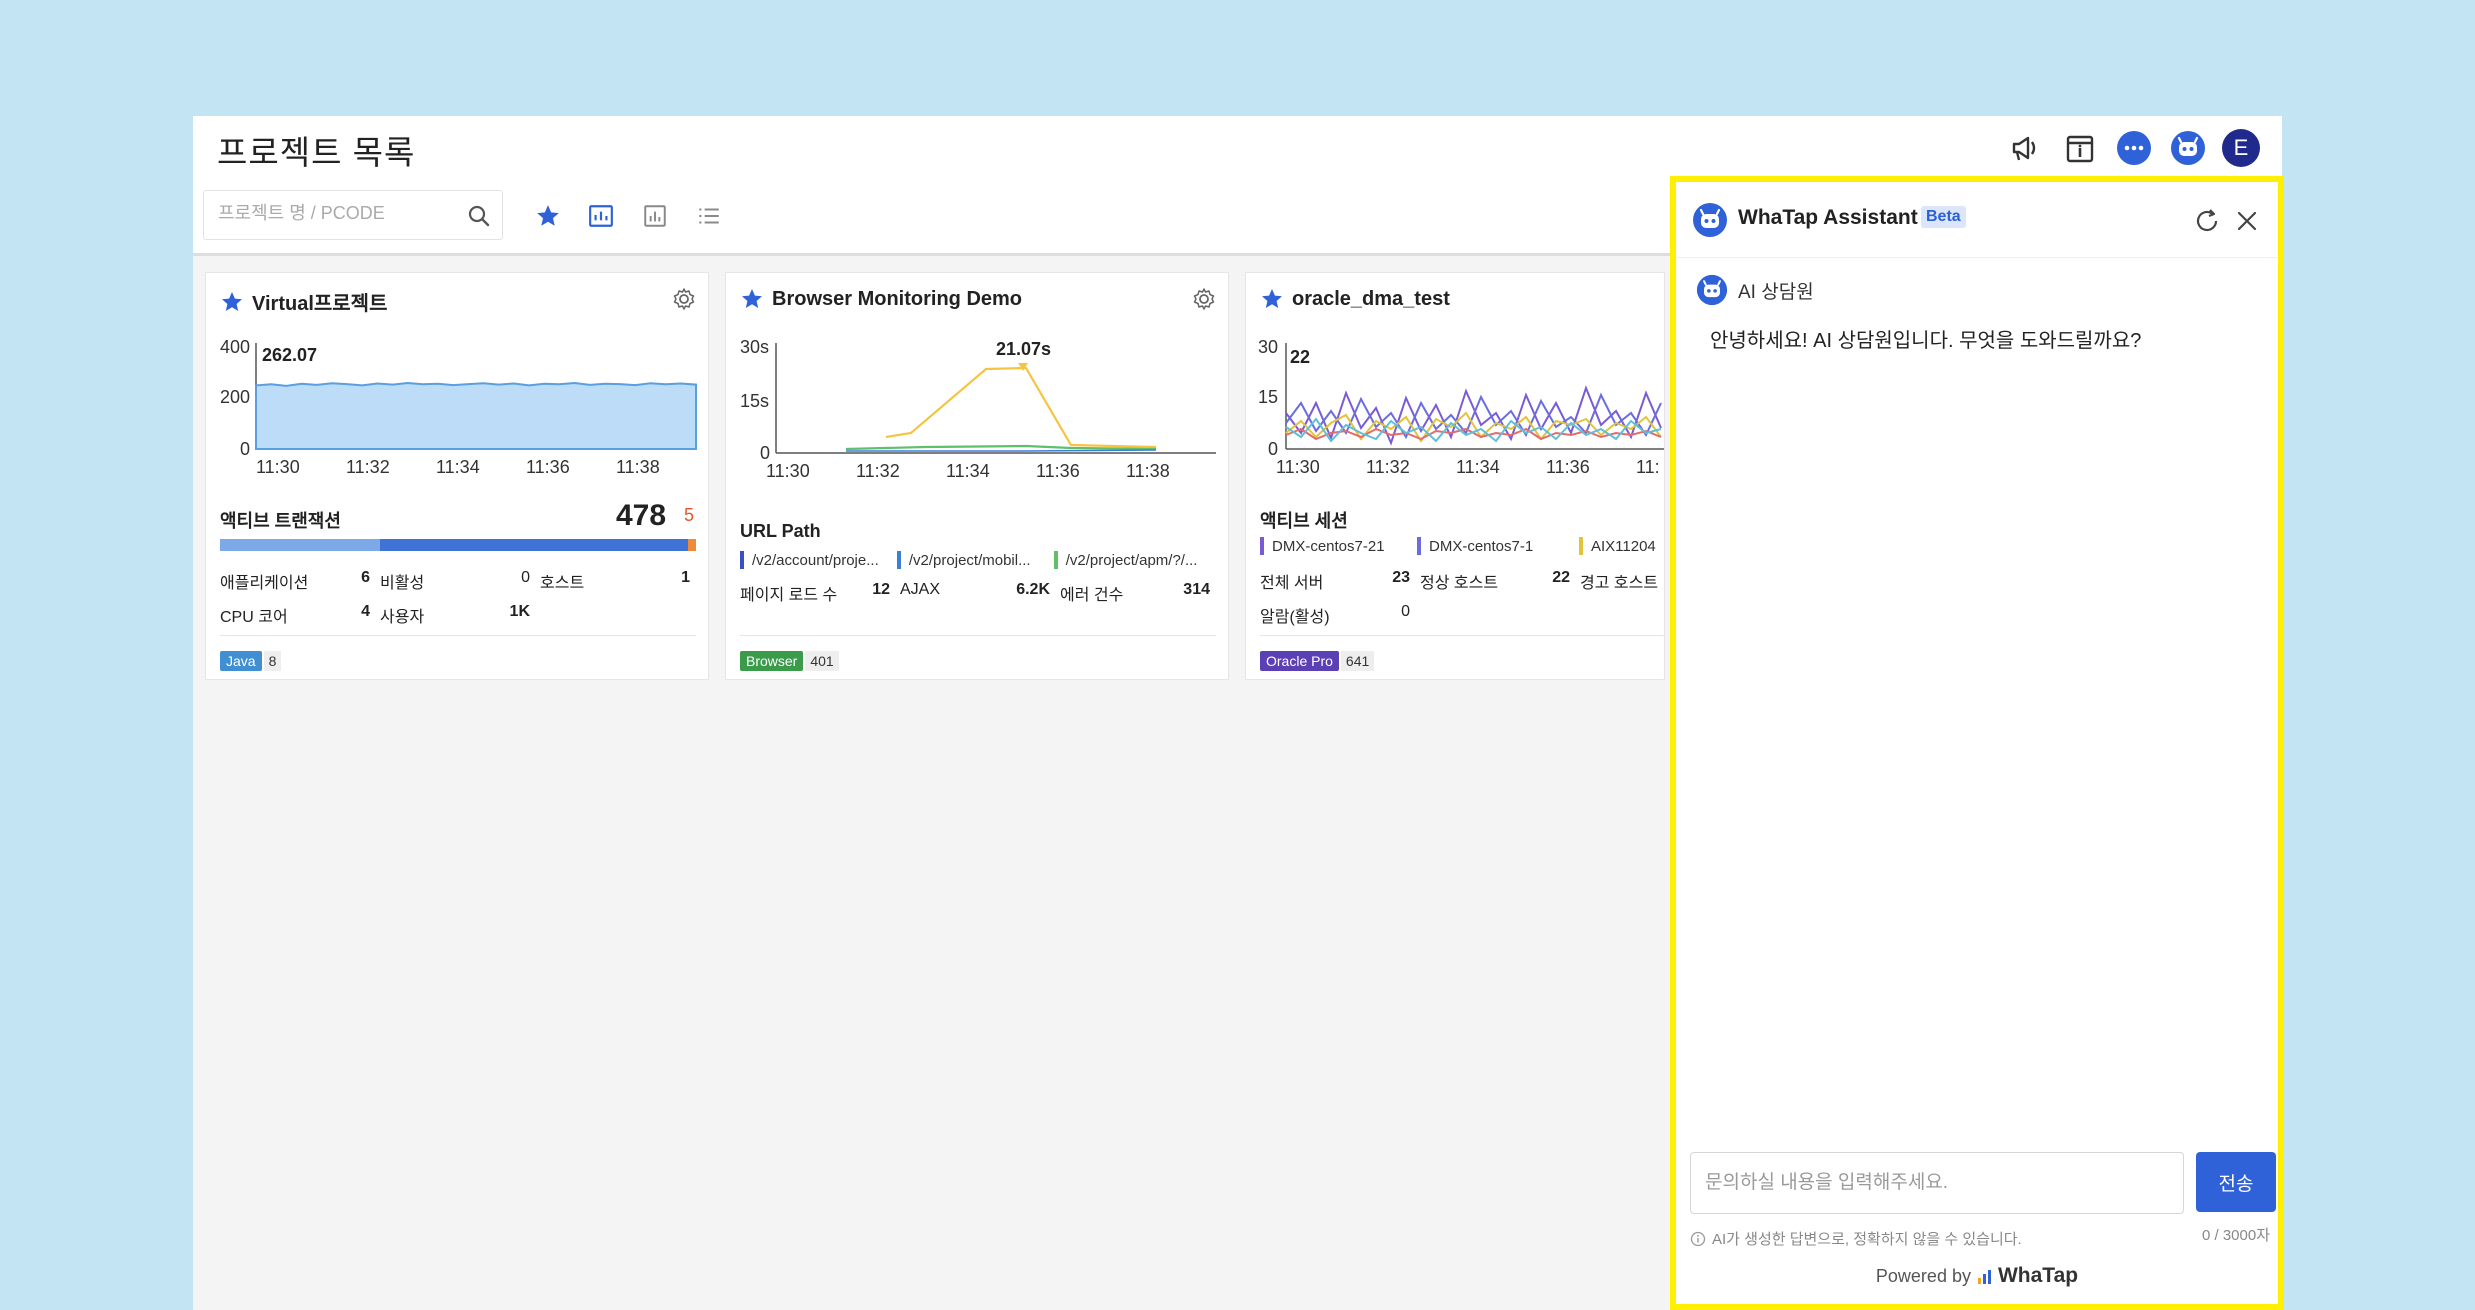  I want to click on tag-count: 401, so click(822, 661).